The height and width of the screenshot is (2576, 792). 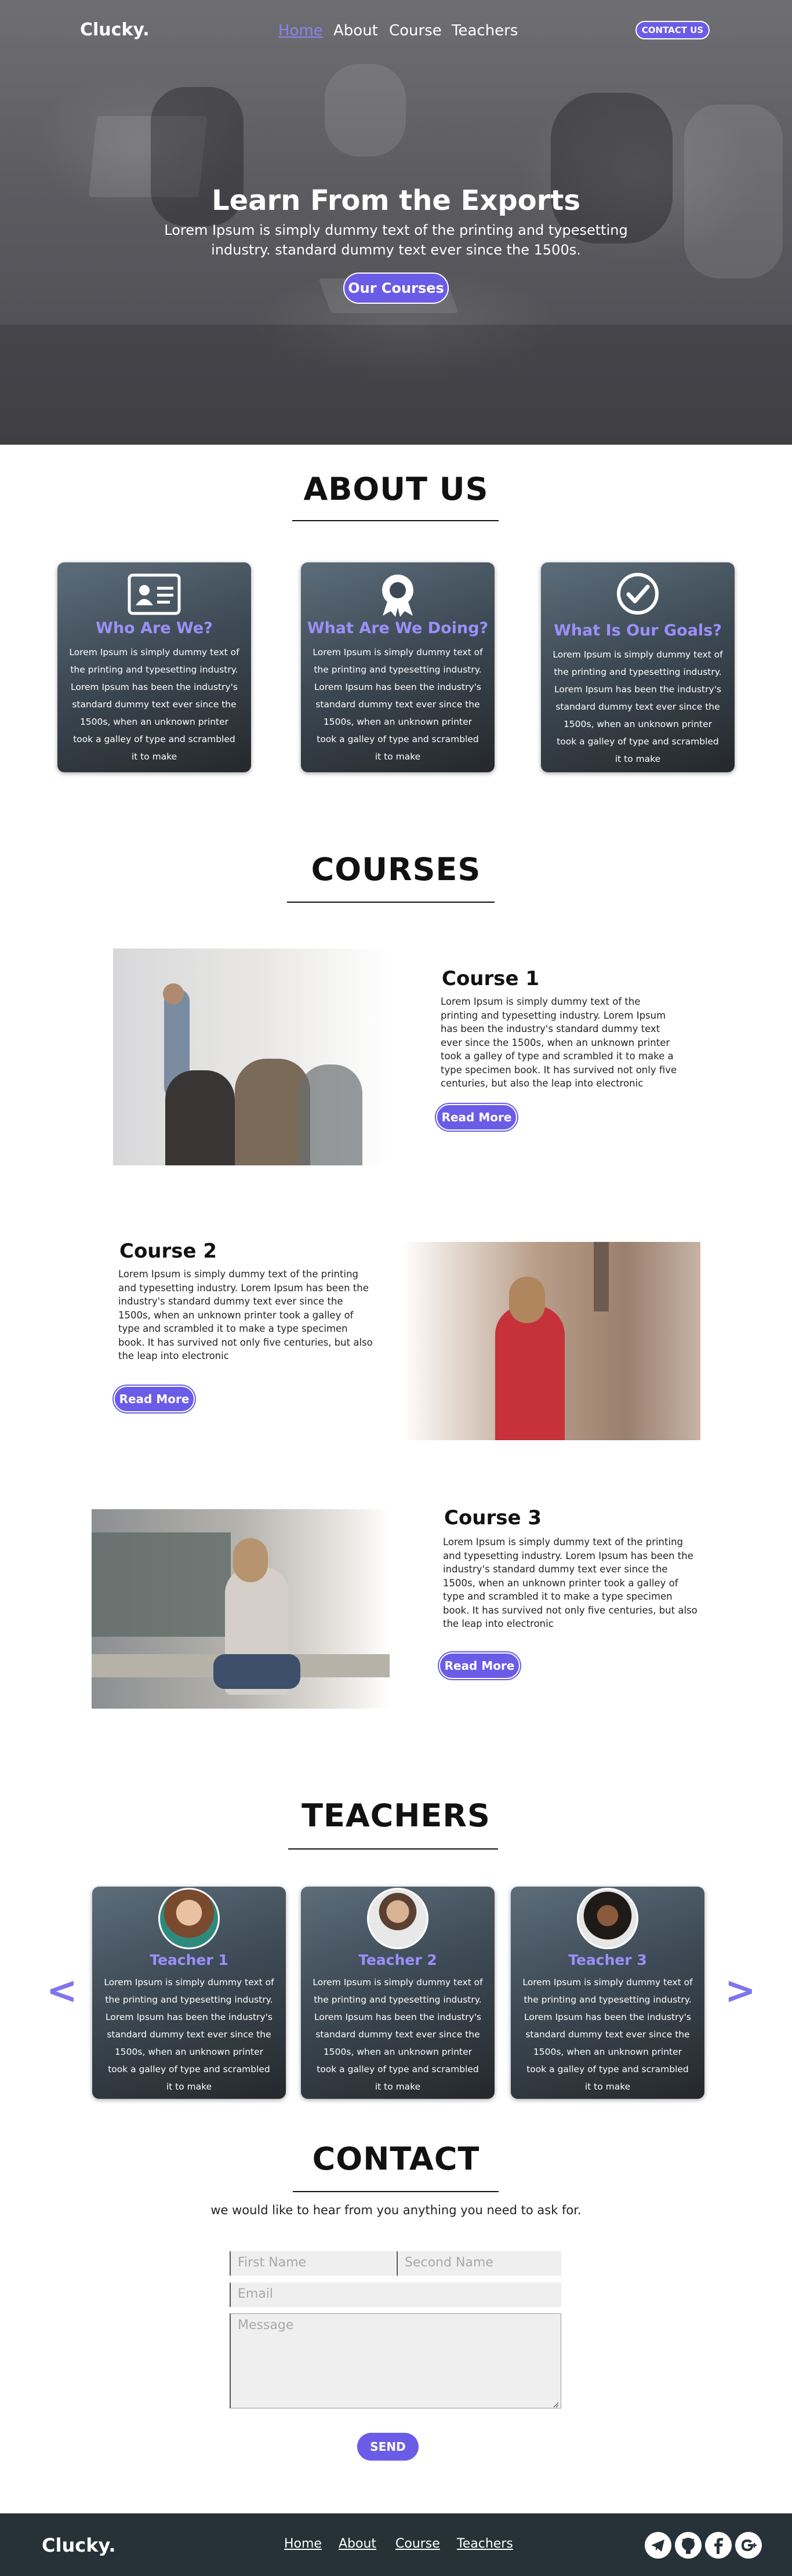 I want to click on teachers-title: TEACHERS, so click(x=396, y=1815).